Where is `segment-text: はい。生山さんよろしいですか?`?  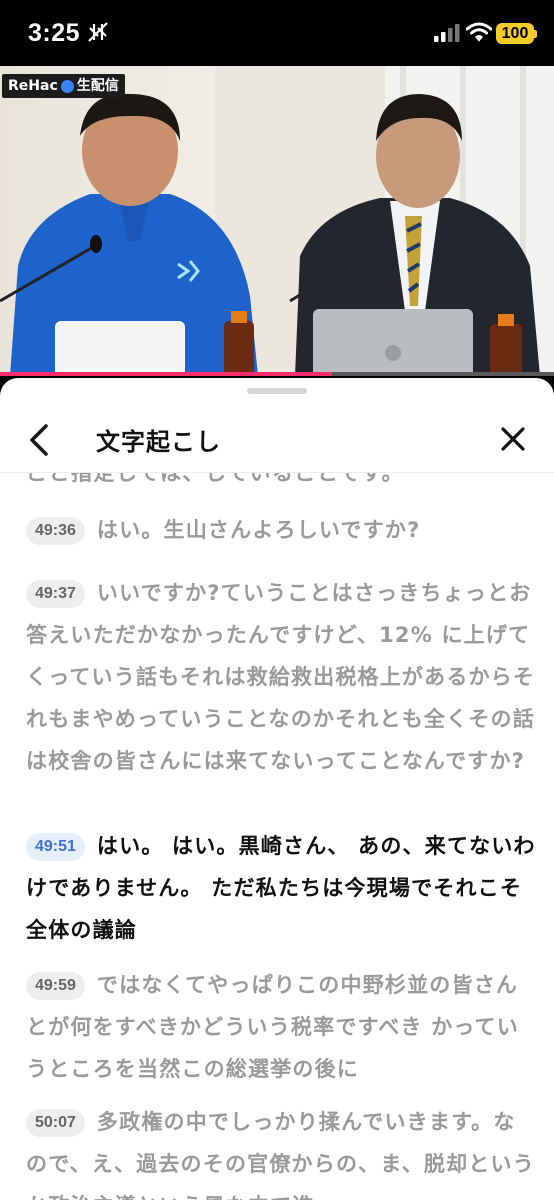 segment-text: はい。生山さんよろしいですか? is located at coordinates (258, 530).